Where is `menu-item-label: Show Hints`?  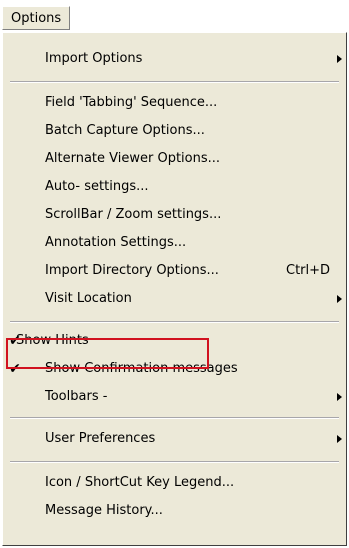 menu-item-label: Show Hints is located at coordinates (52, 340).